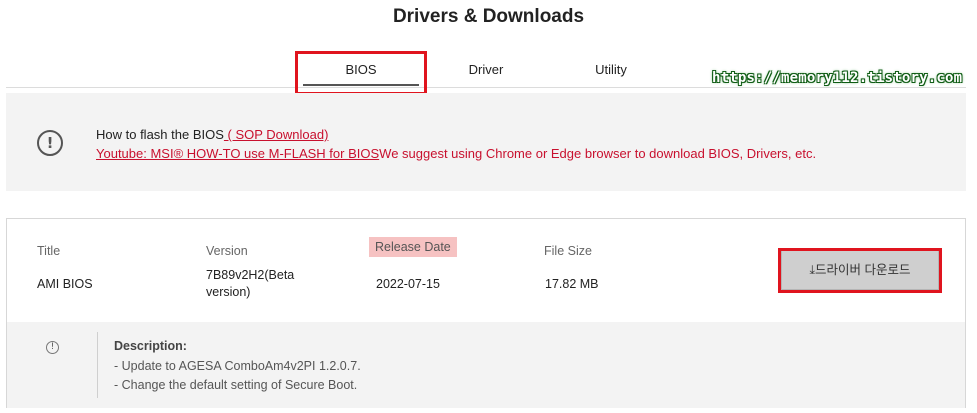 The height and width of the screenshot is (413, 977). What do you see at coordinates (276, 134) in the screenshot?
I see `sop-download-link: ( SOP Download)` at bounding box center [276, 134].